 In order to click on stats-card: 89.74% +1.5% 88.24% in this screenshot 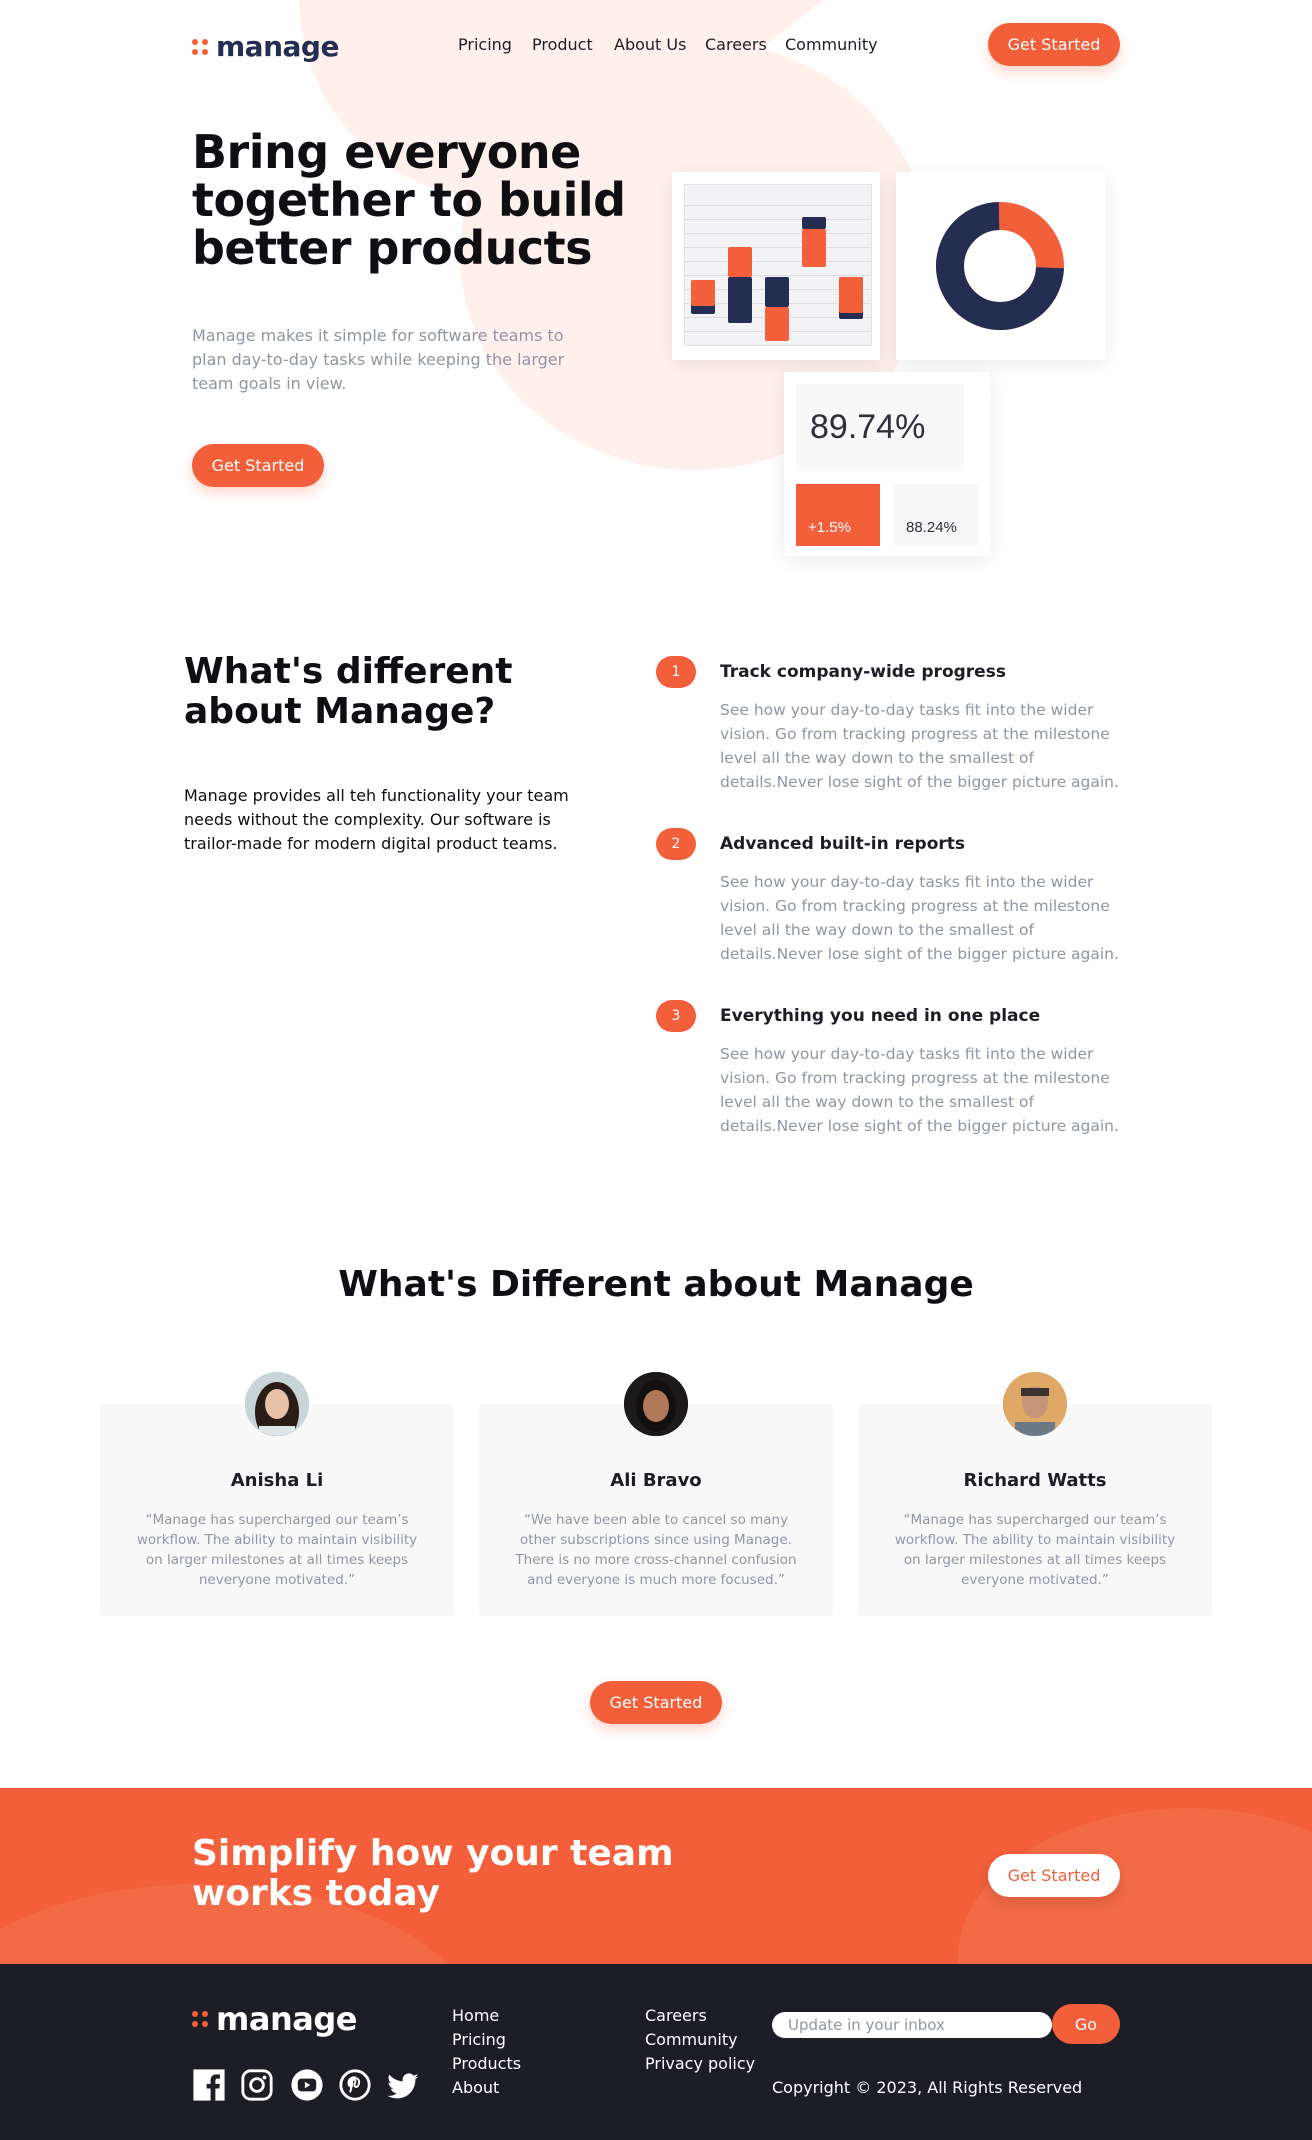, I will do `click(887, 464)`.